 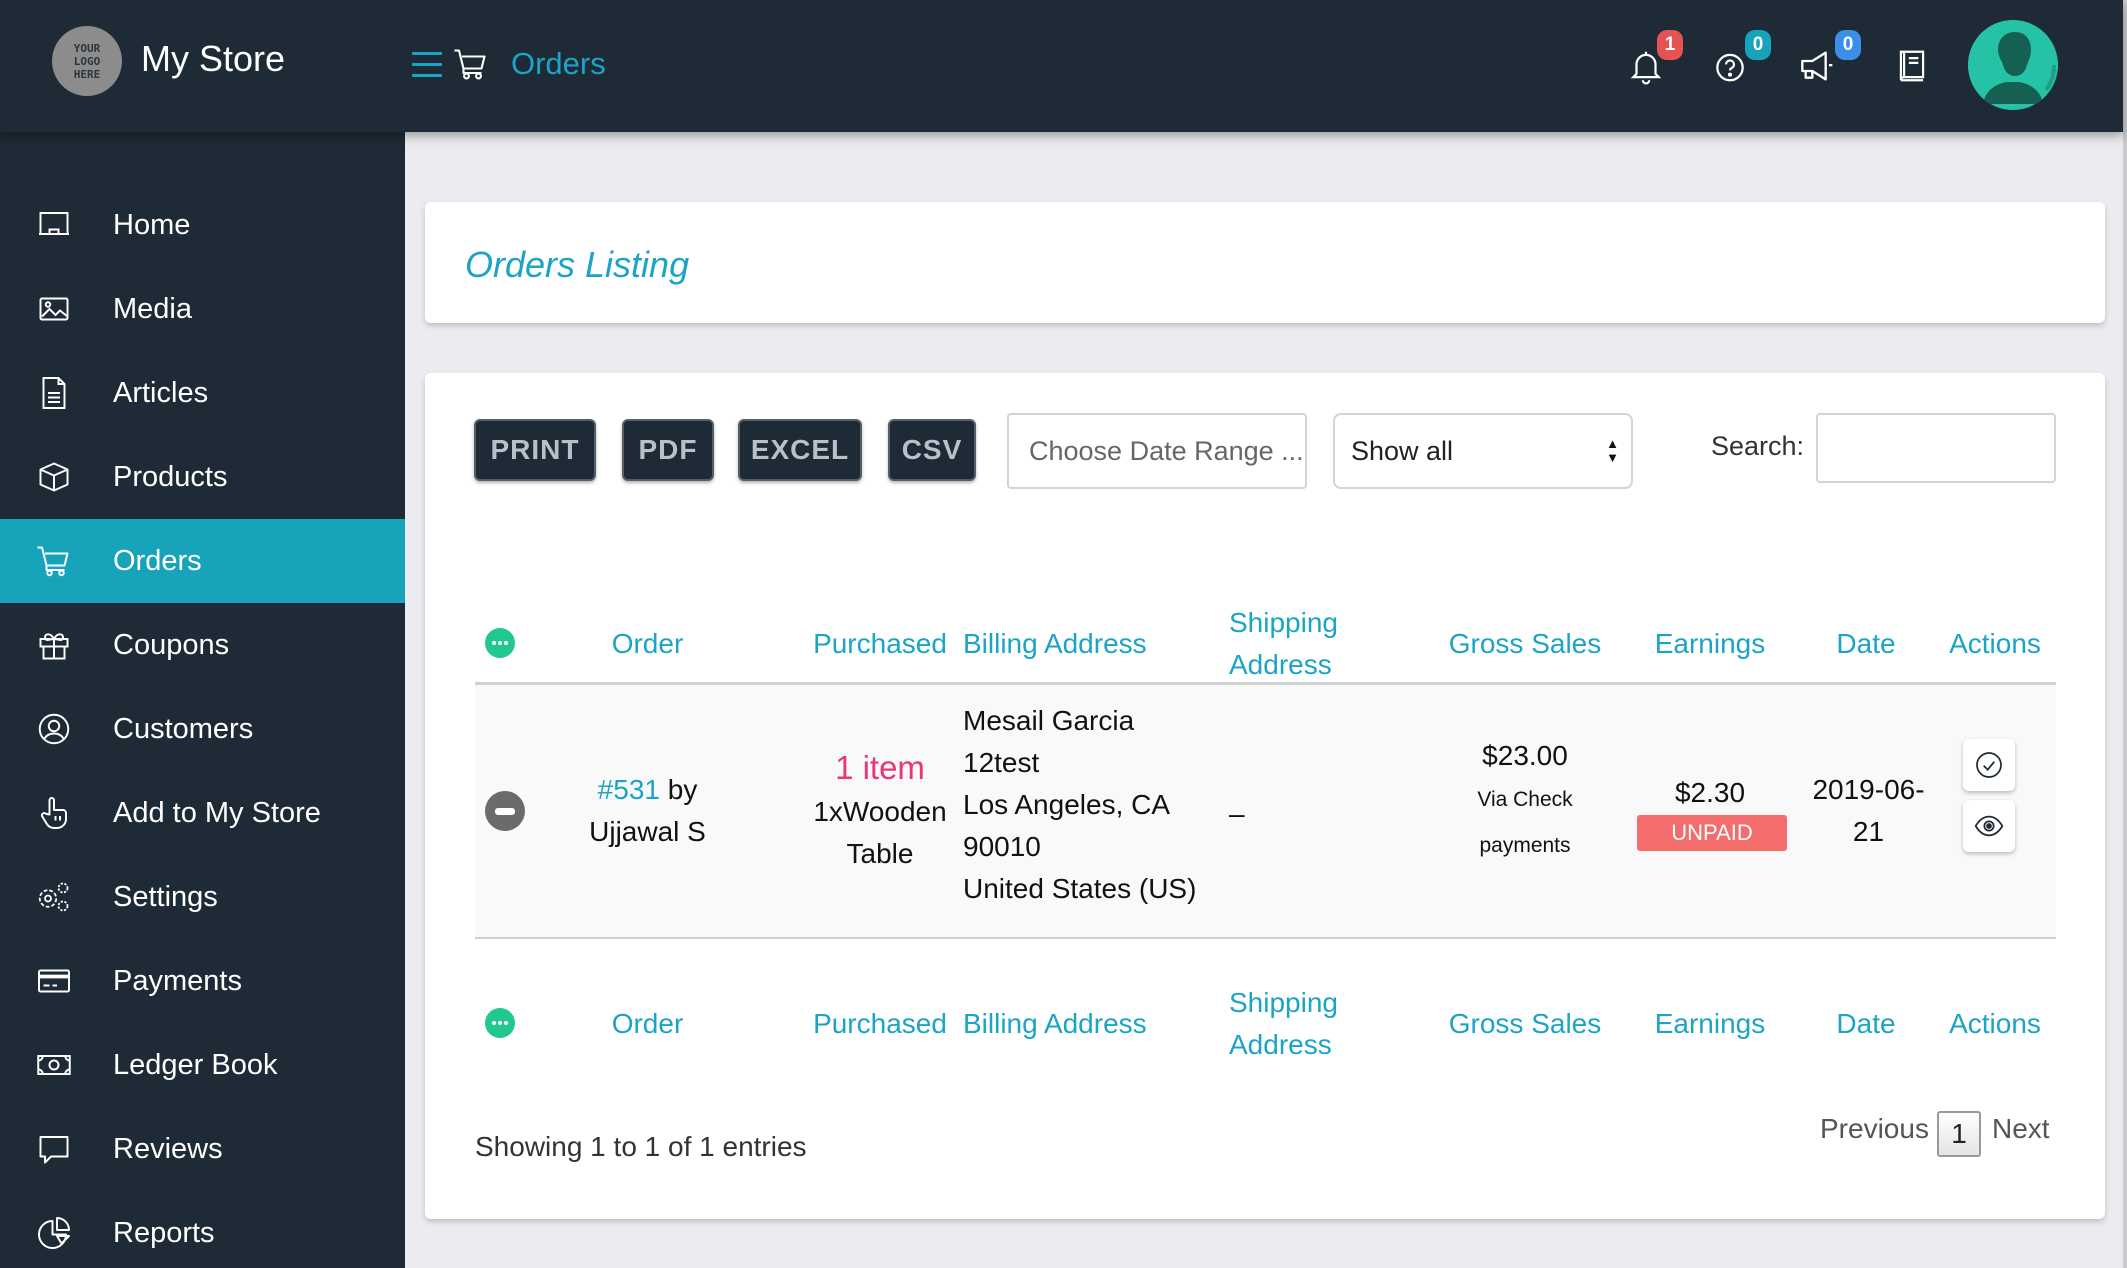 What do you see at coordinates (647, 811) in the screenshot?
I see `order-cell: #531 by Ujjawal S` at bounding box center [647, 811].